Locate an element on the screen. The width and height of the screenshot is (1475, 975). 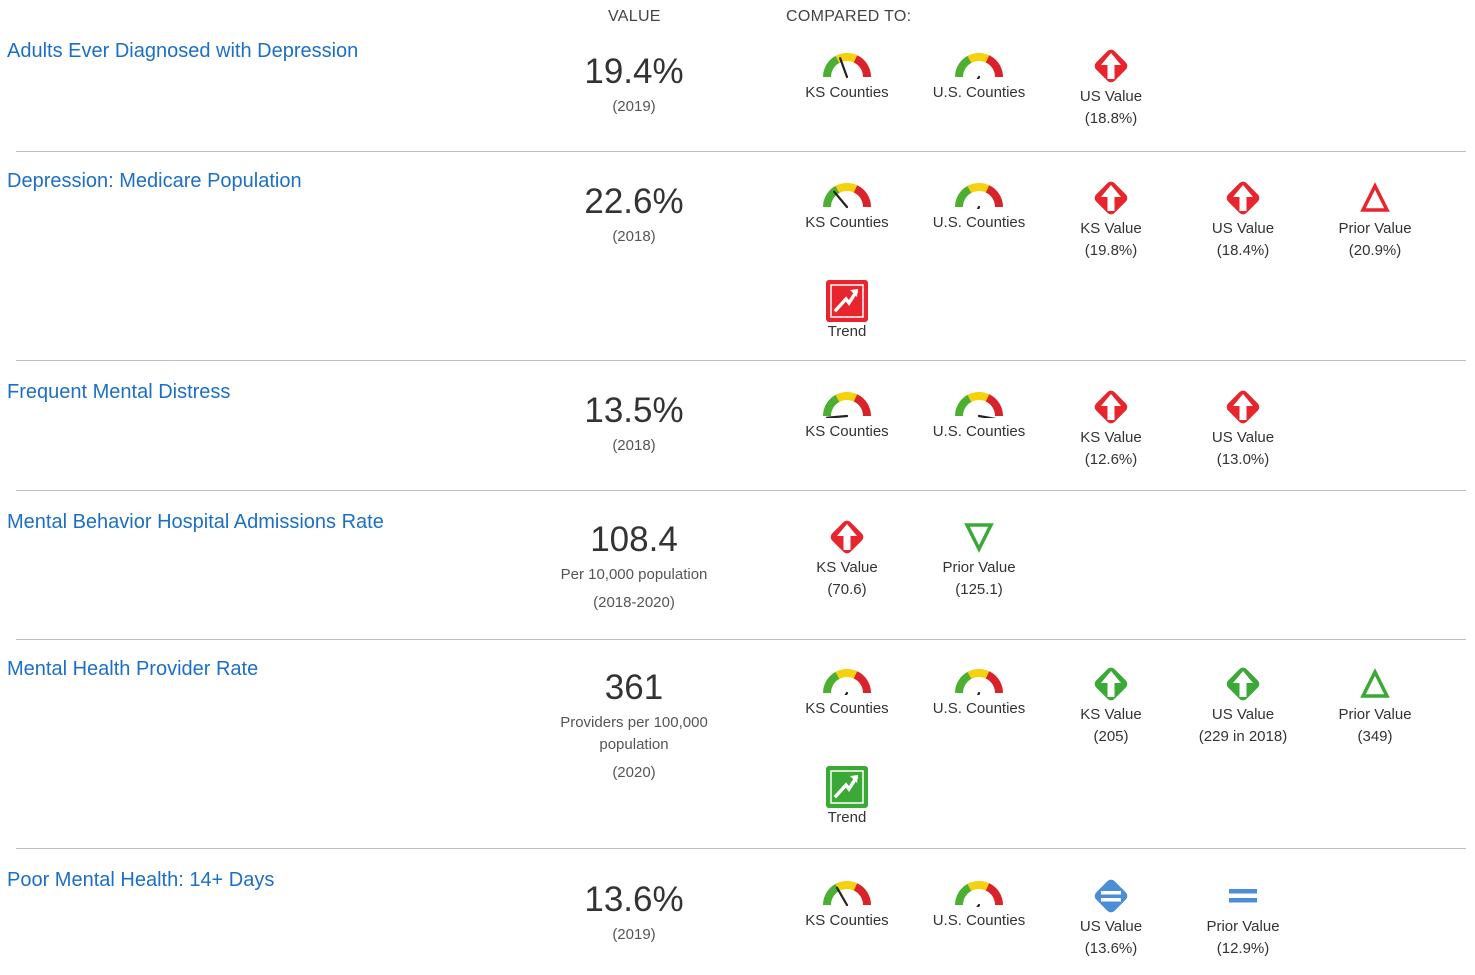
indicator-value: 19.4% is located at coordinates (634, 71).